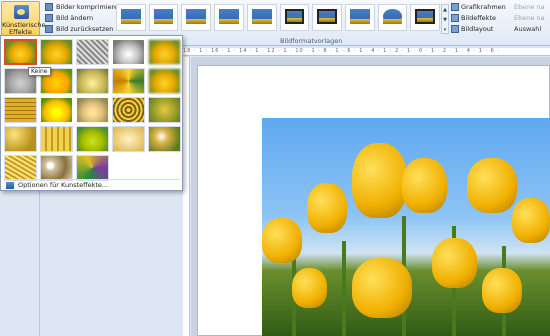 This screenshot has width=550, height=336. Describe the element at coordinates (20, 168) in the screenshot. I see `effect-cutout` at that location.